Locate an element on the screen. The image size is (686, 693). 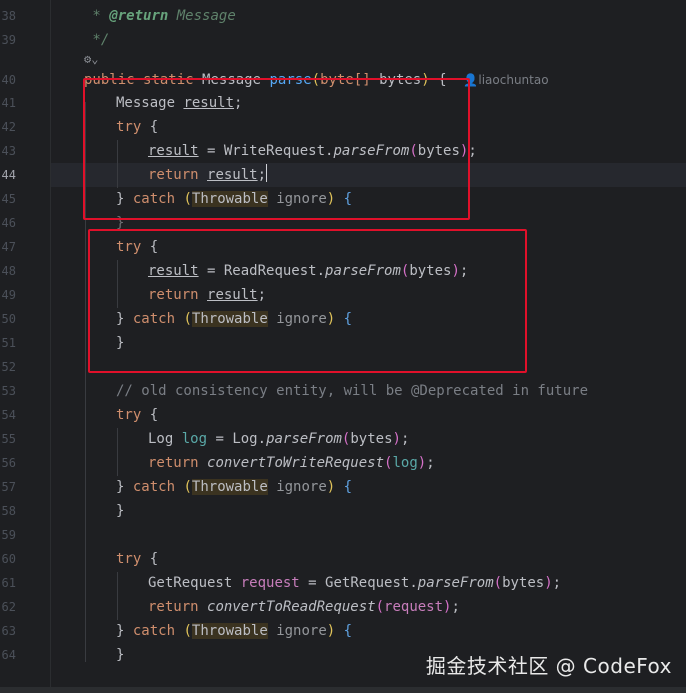
line-number: 53 is located at coordinates (8, 391).